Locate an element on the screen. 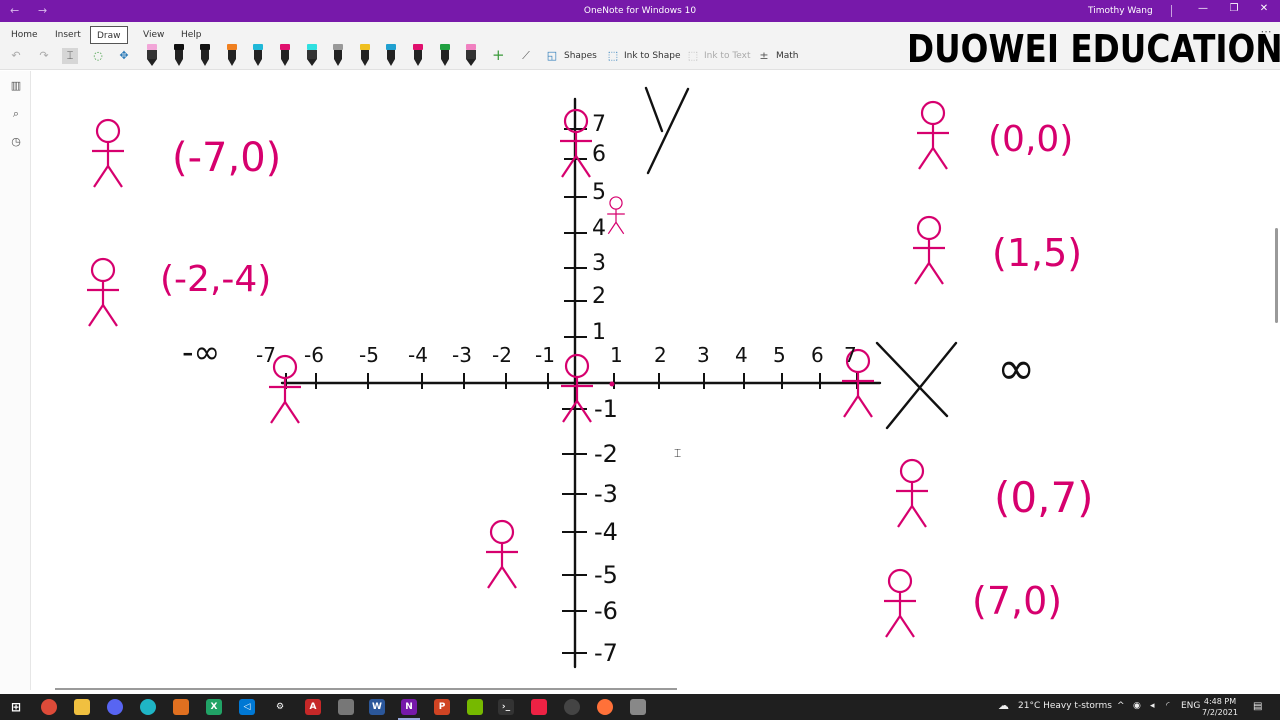 The height and width of the screenshot is (720, 1280). clock: 4:48 PM 7/2/2021 is located at coordinates (1220, 707).